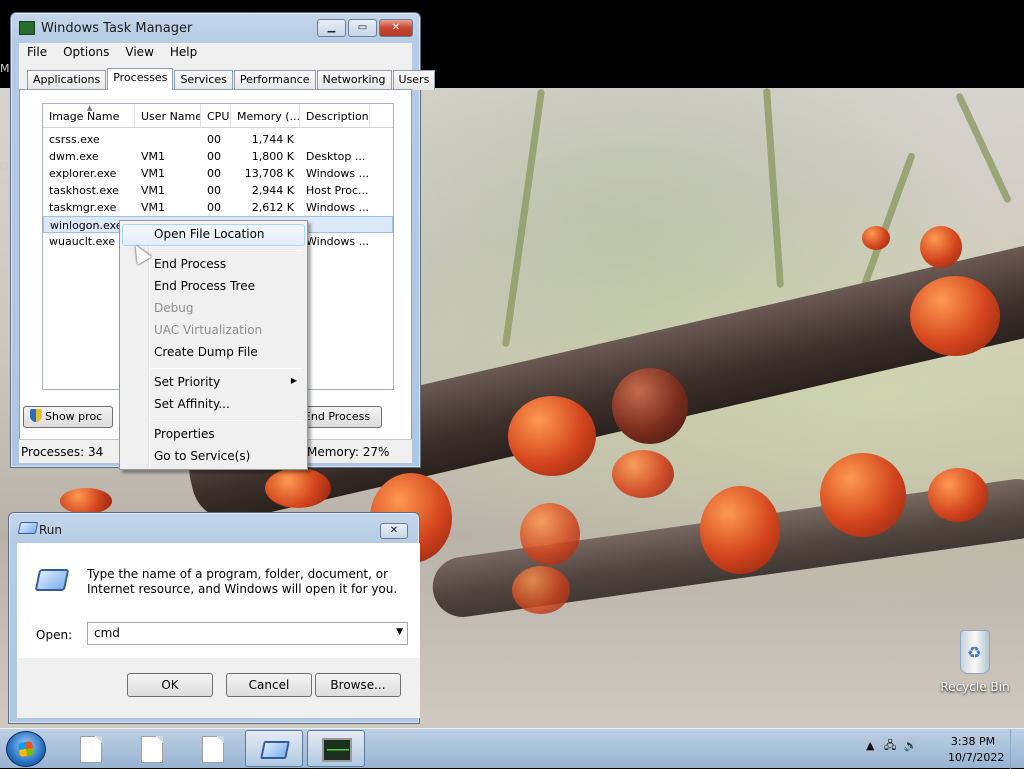 The image size is (1024, 769). I want to click on show-desktop-button, so click(1017, 749).